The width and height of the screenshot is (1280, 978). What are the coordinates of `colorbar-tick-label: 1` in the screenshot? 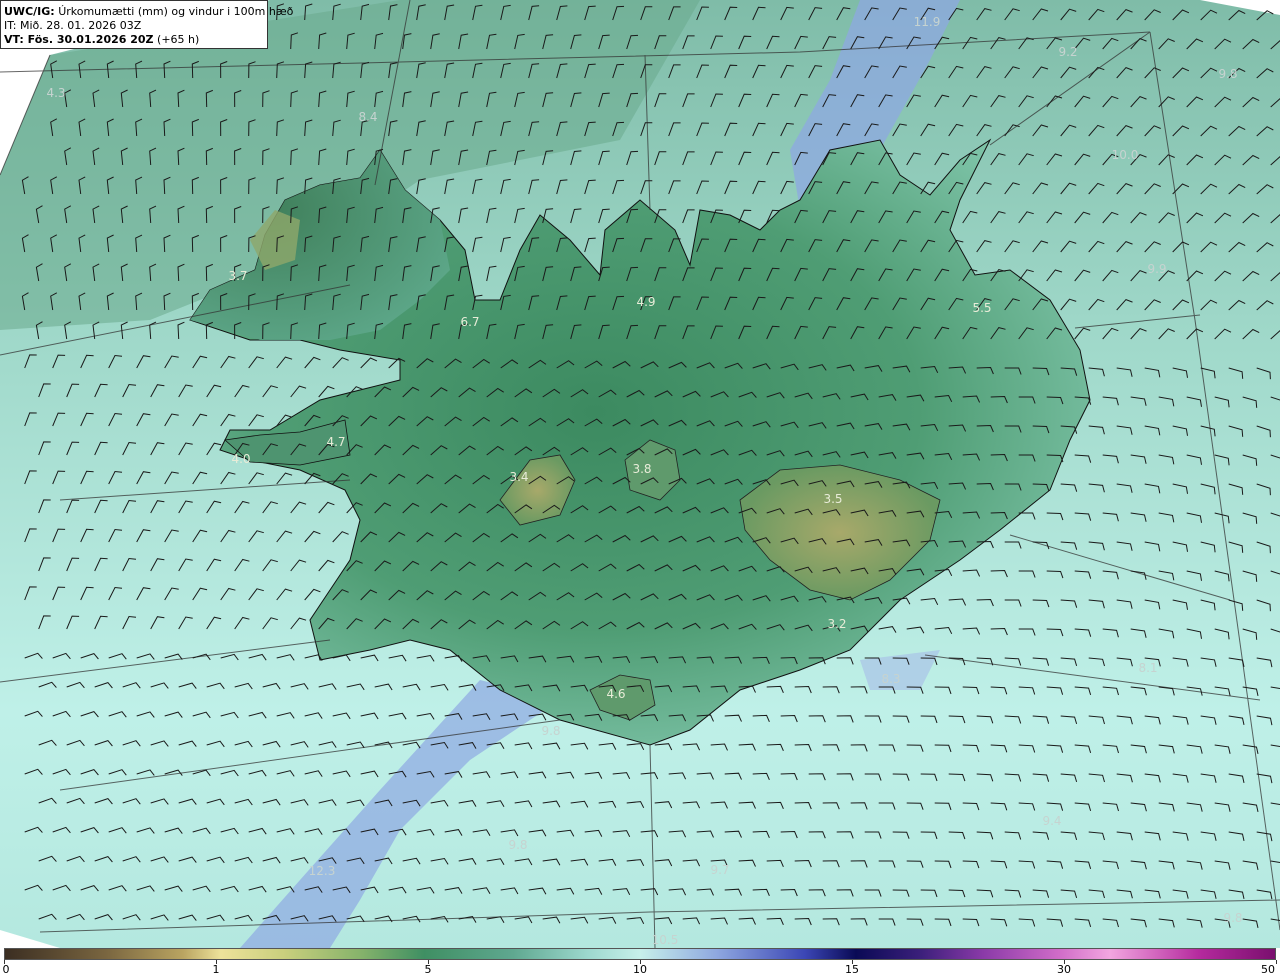 It's located at (216, 969).